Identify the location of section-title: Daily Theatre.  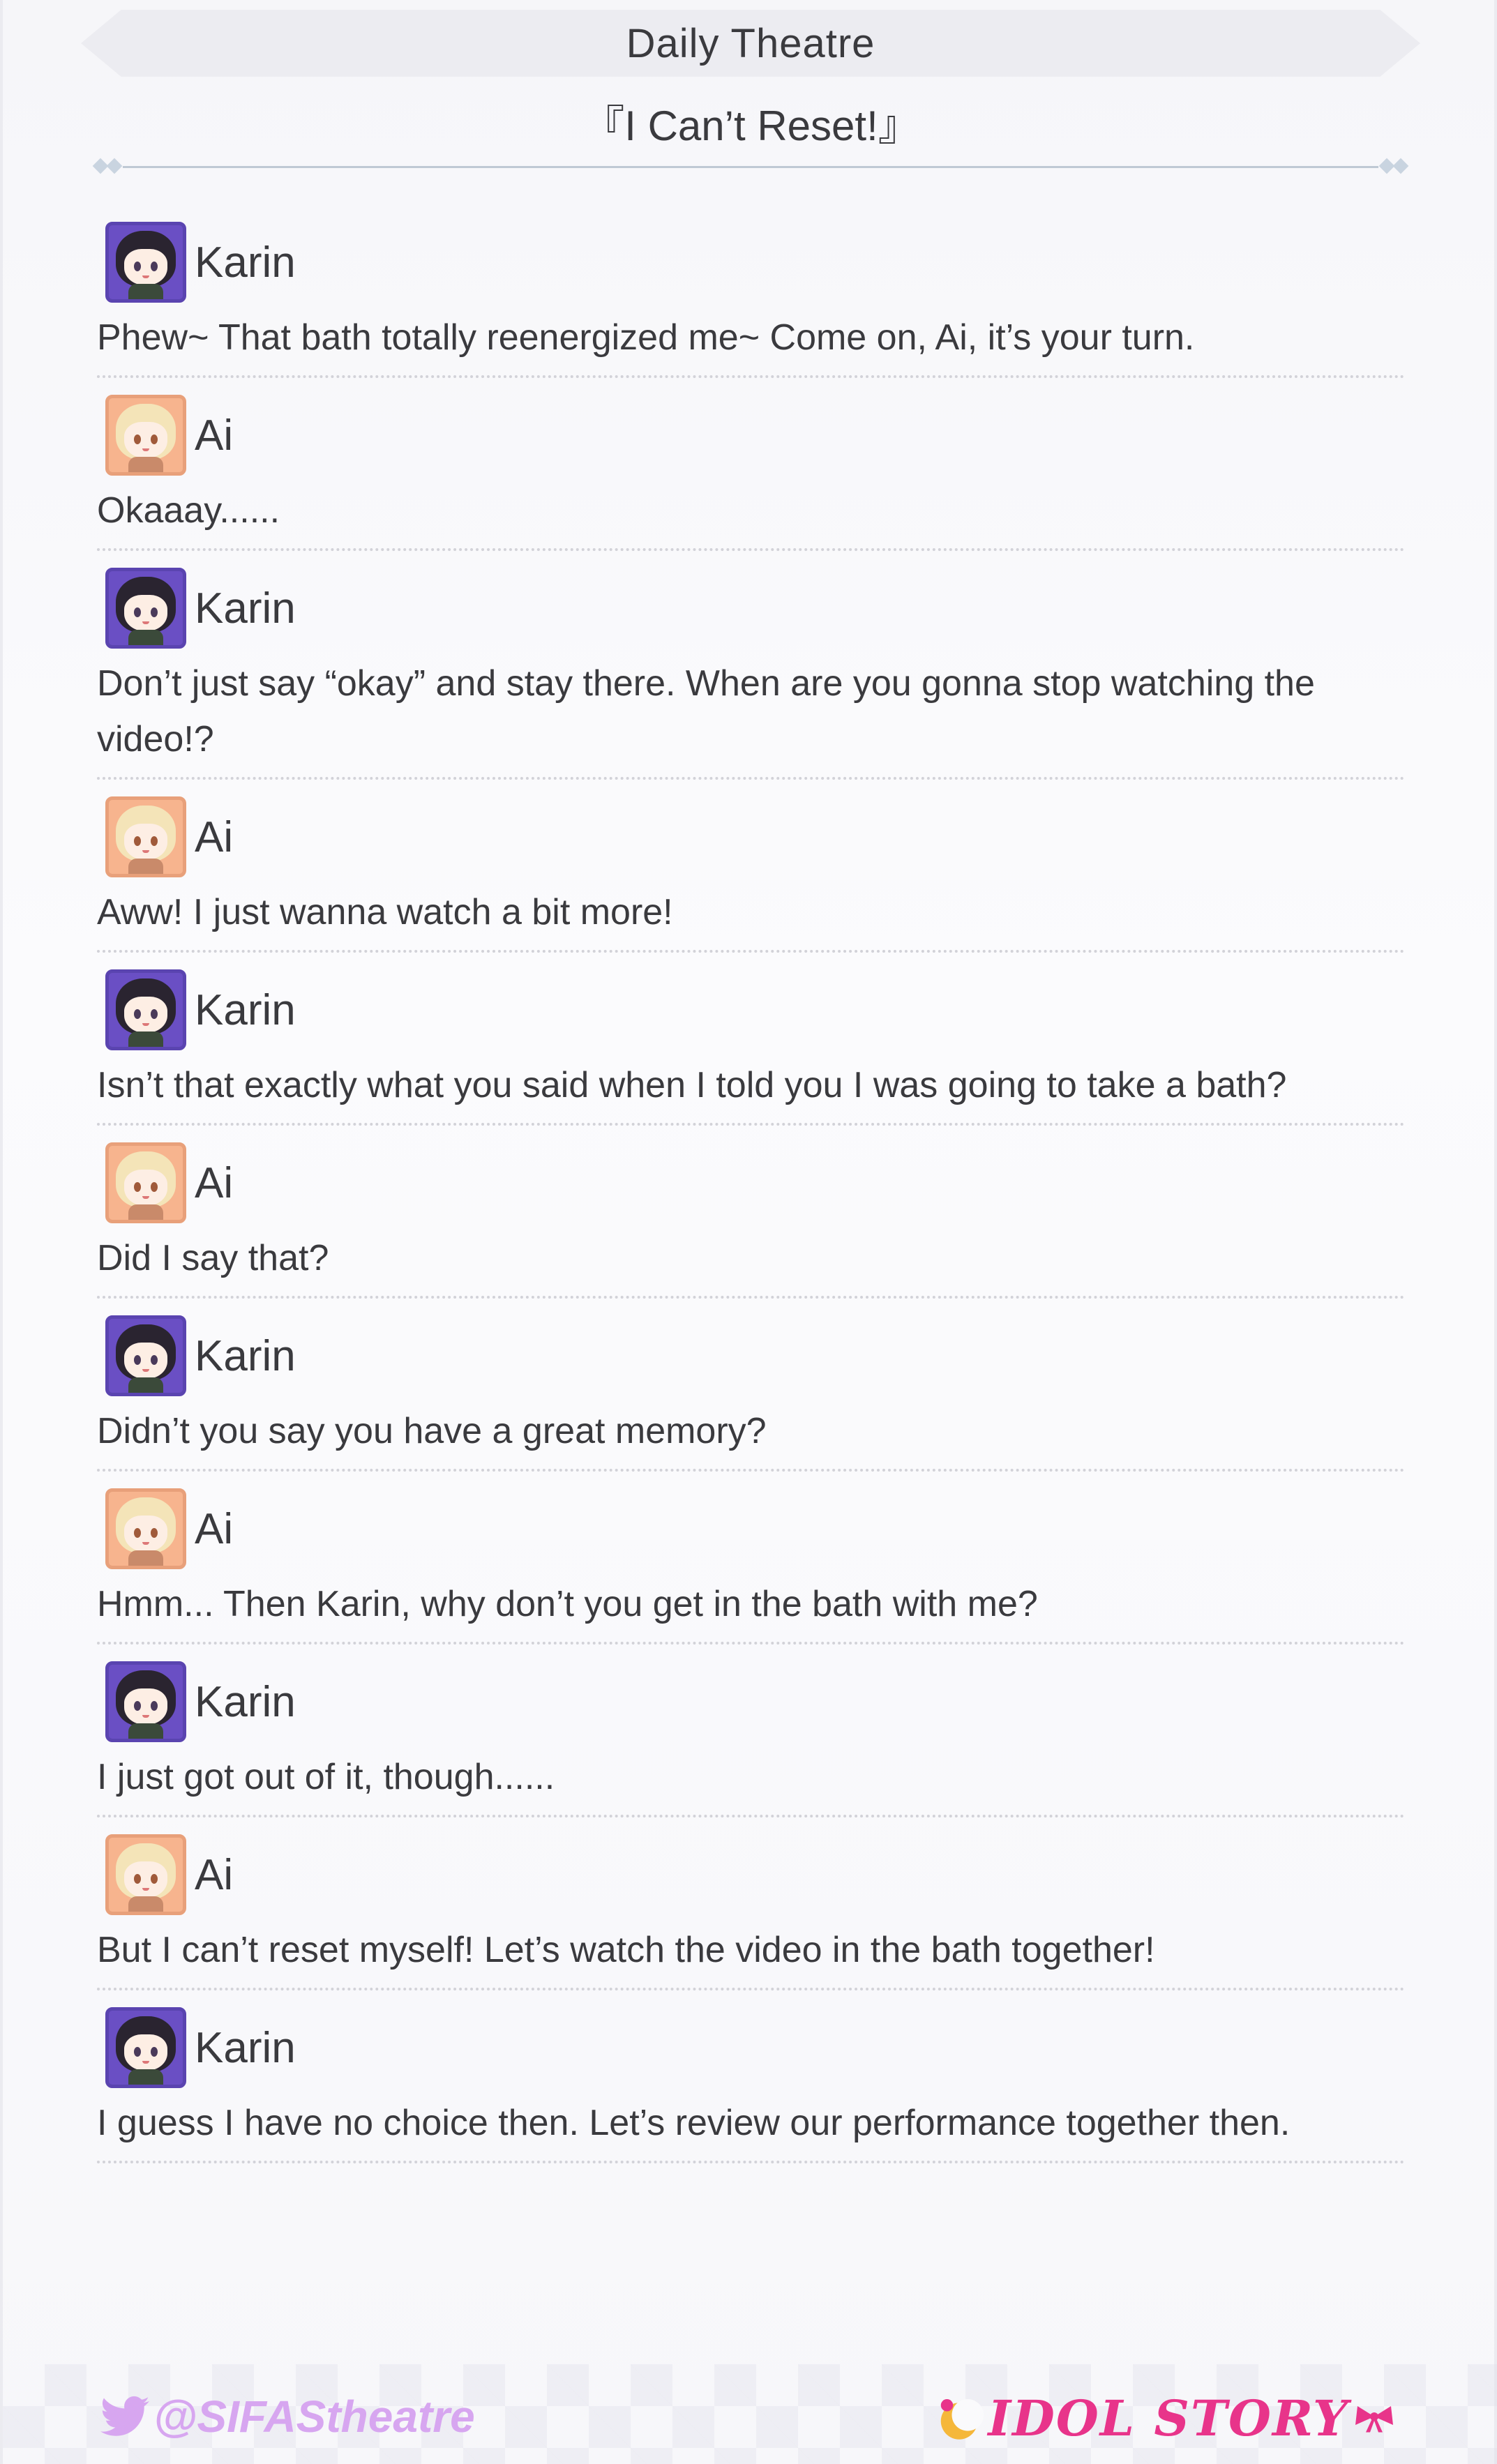
(750, 43).